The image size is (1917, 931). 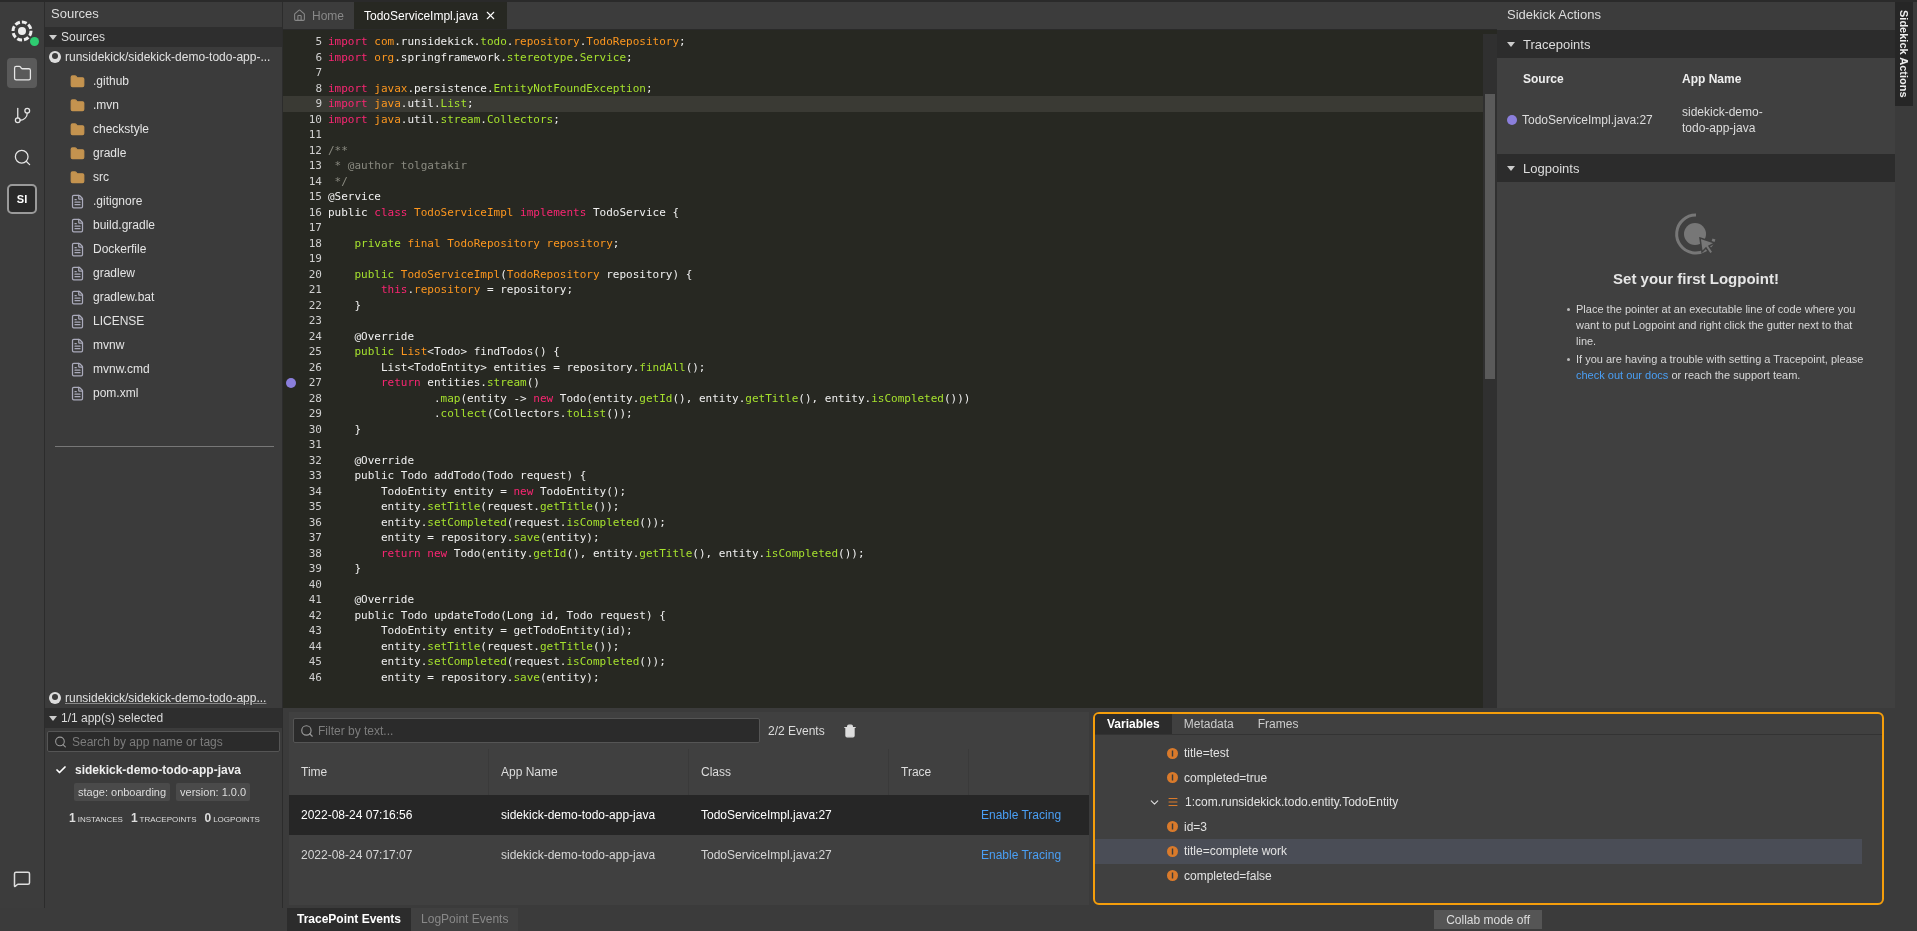 I want to click on file-tree-item: Dockerfile, so click(x=176, y=249).